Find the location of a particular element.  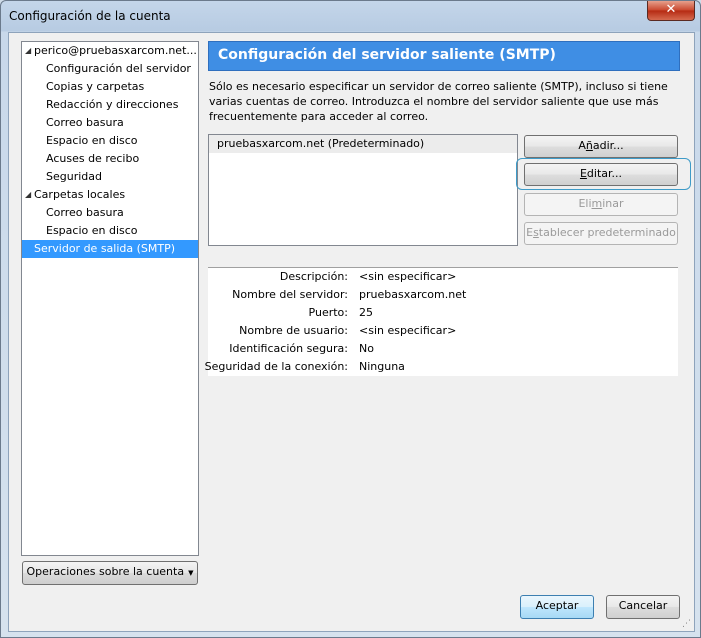

detail-label: Seguridad de la conexión: is located at coordinates (276, 366).